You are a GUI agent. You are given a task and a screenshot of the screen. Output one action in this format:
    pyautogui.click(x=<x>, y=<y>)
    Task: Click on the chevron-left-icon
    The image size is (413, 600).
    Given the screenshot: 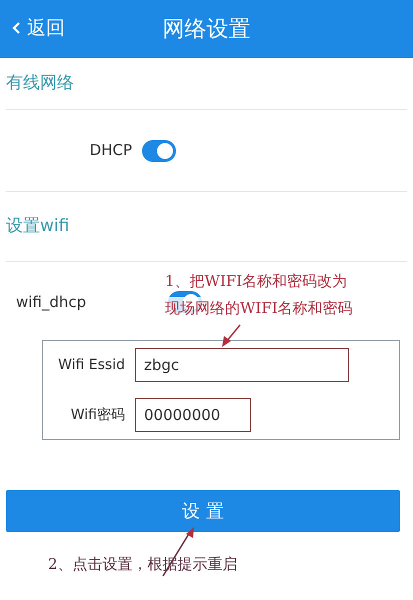 What is the action you would take?
    pyautogui.click(x=16, y=28)
    